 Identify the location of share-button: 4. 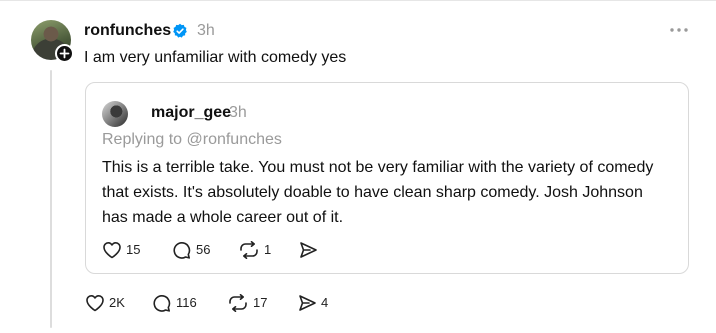
(312, 303).